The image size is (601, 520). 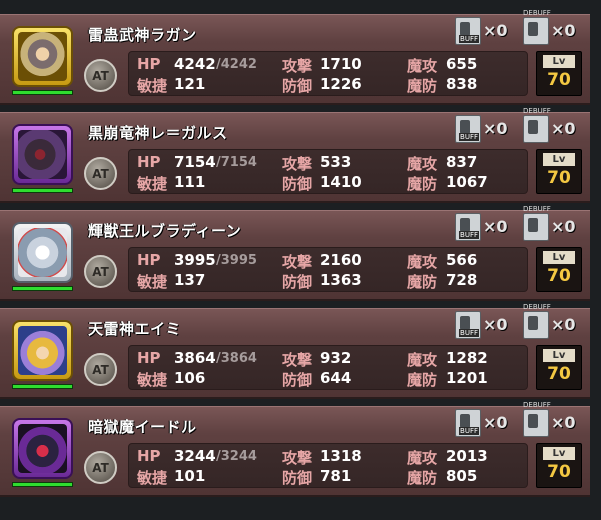 What do you see at coordinates (236, 260) in the screenshot?
I see `max-hp-value: /3995` at bounding box center [236, 260].